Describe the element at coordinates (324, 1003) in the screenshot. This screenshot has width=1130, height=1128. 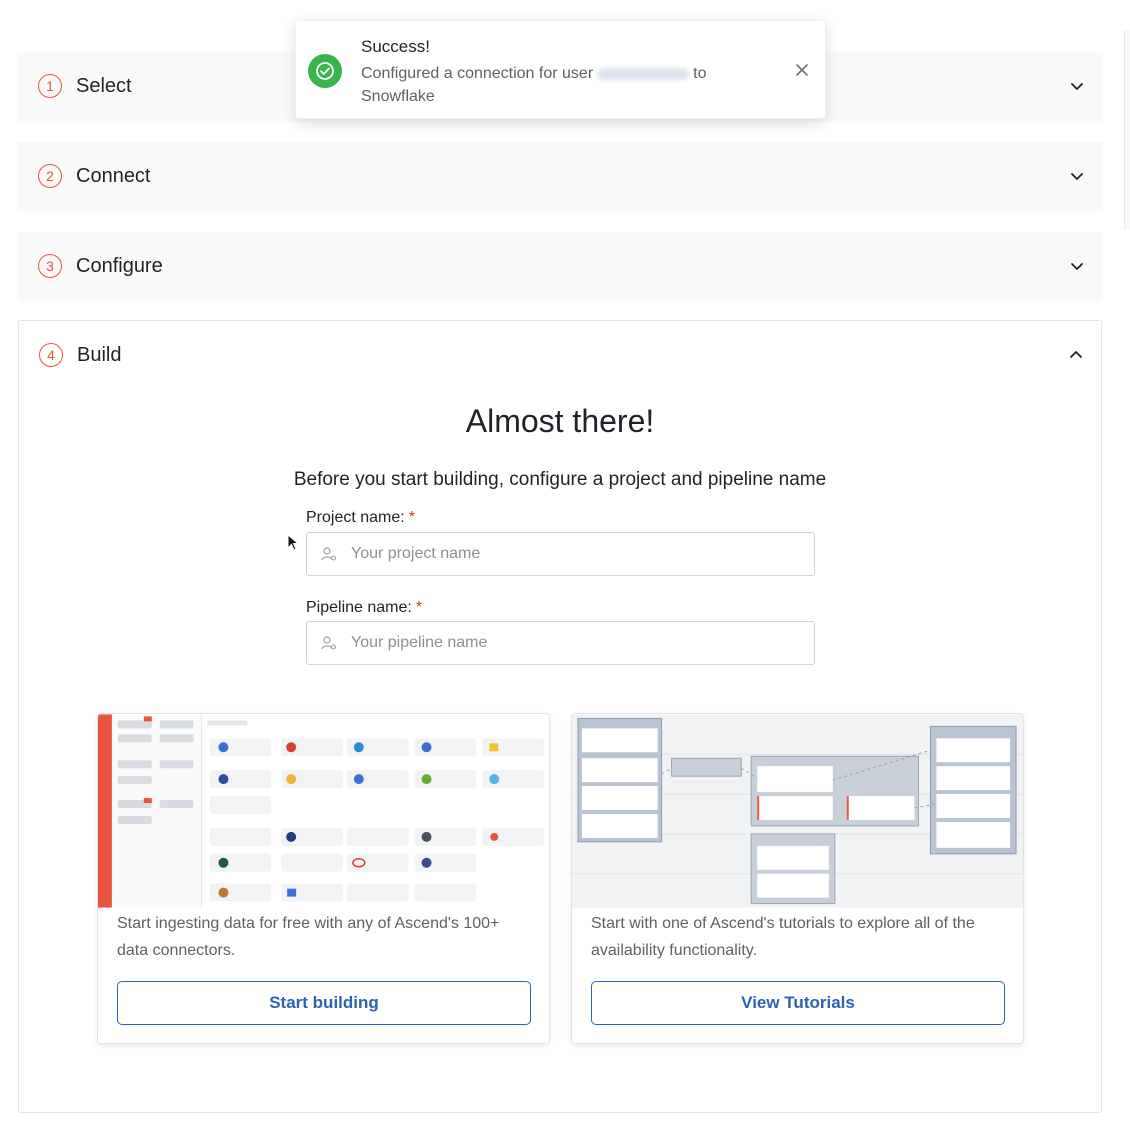
I see `start-building-button: Start building` at that location.